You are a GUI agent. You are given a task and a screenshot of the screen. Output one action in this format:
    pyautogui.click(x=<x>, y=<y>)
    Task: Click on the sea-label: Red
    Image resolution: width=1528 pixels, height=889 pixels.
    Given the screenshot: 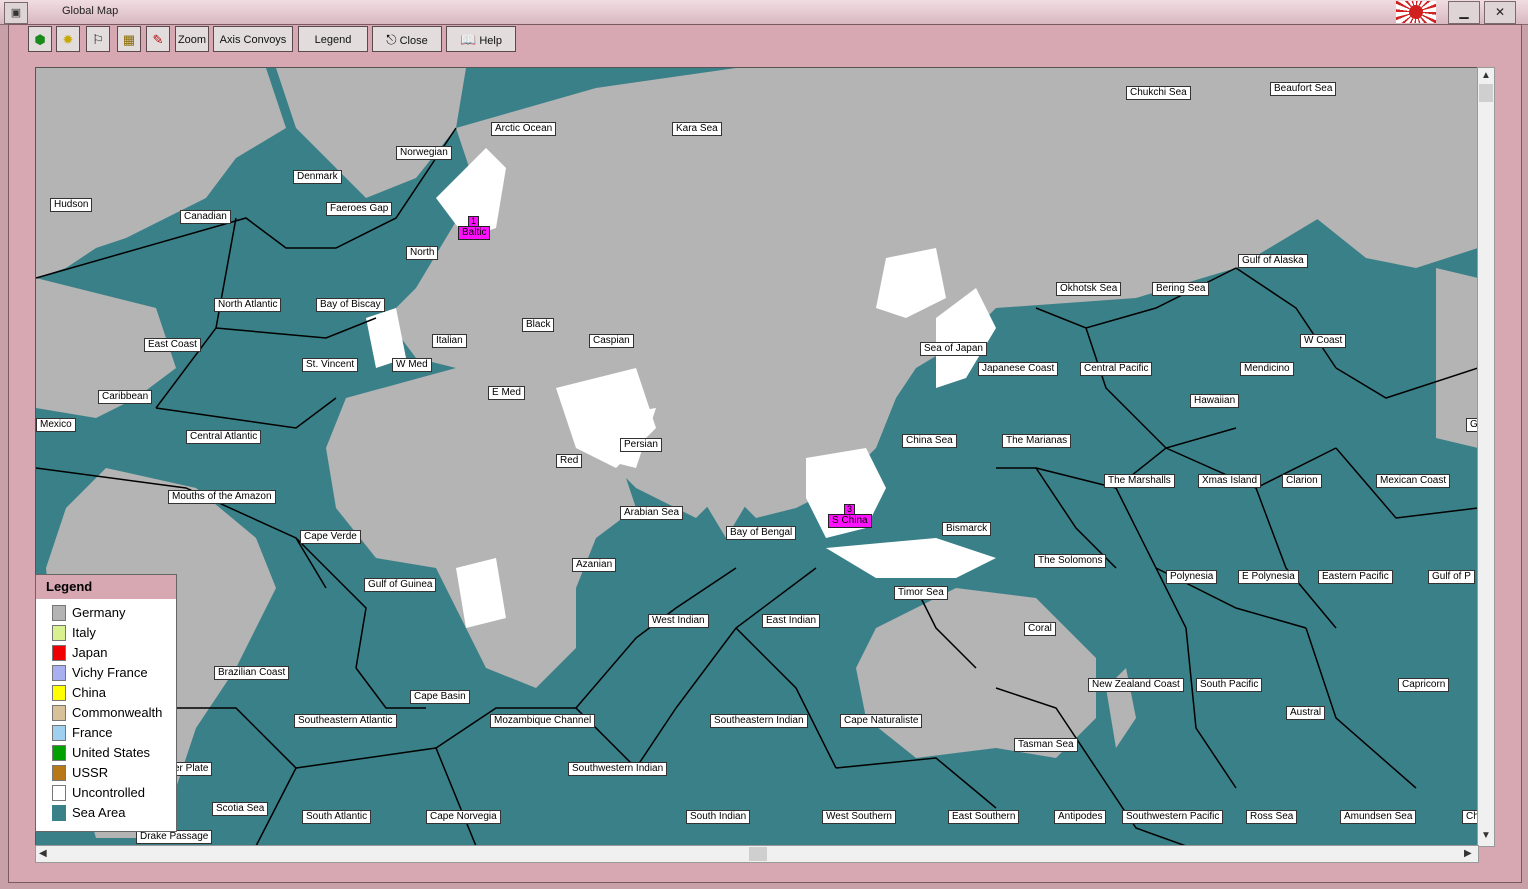 What is the action you would take?
    pyautogui.click(x=569, y=461)
    